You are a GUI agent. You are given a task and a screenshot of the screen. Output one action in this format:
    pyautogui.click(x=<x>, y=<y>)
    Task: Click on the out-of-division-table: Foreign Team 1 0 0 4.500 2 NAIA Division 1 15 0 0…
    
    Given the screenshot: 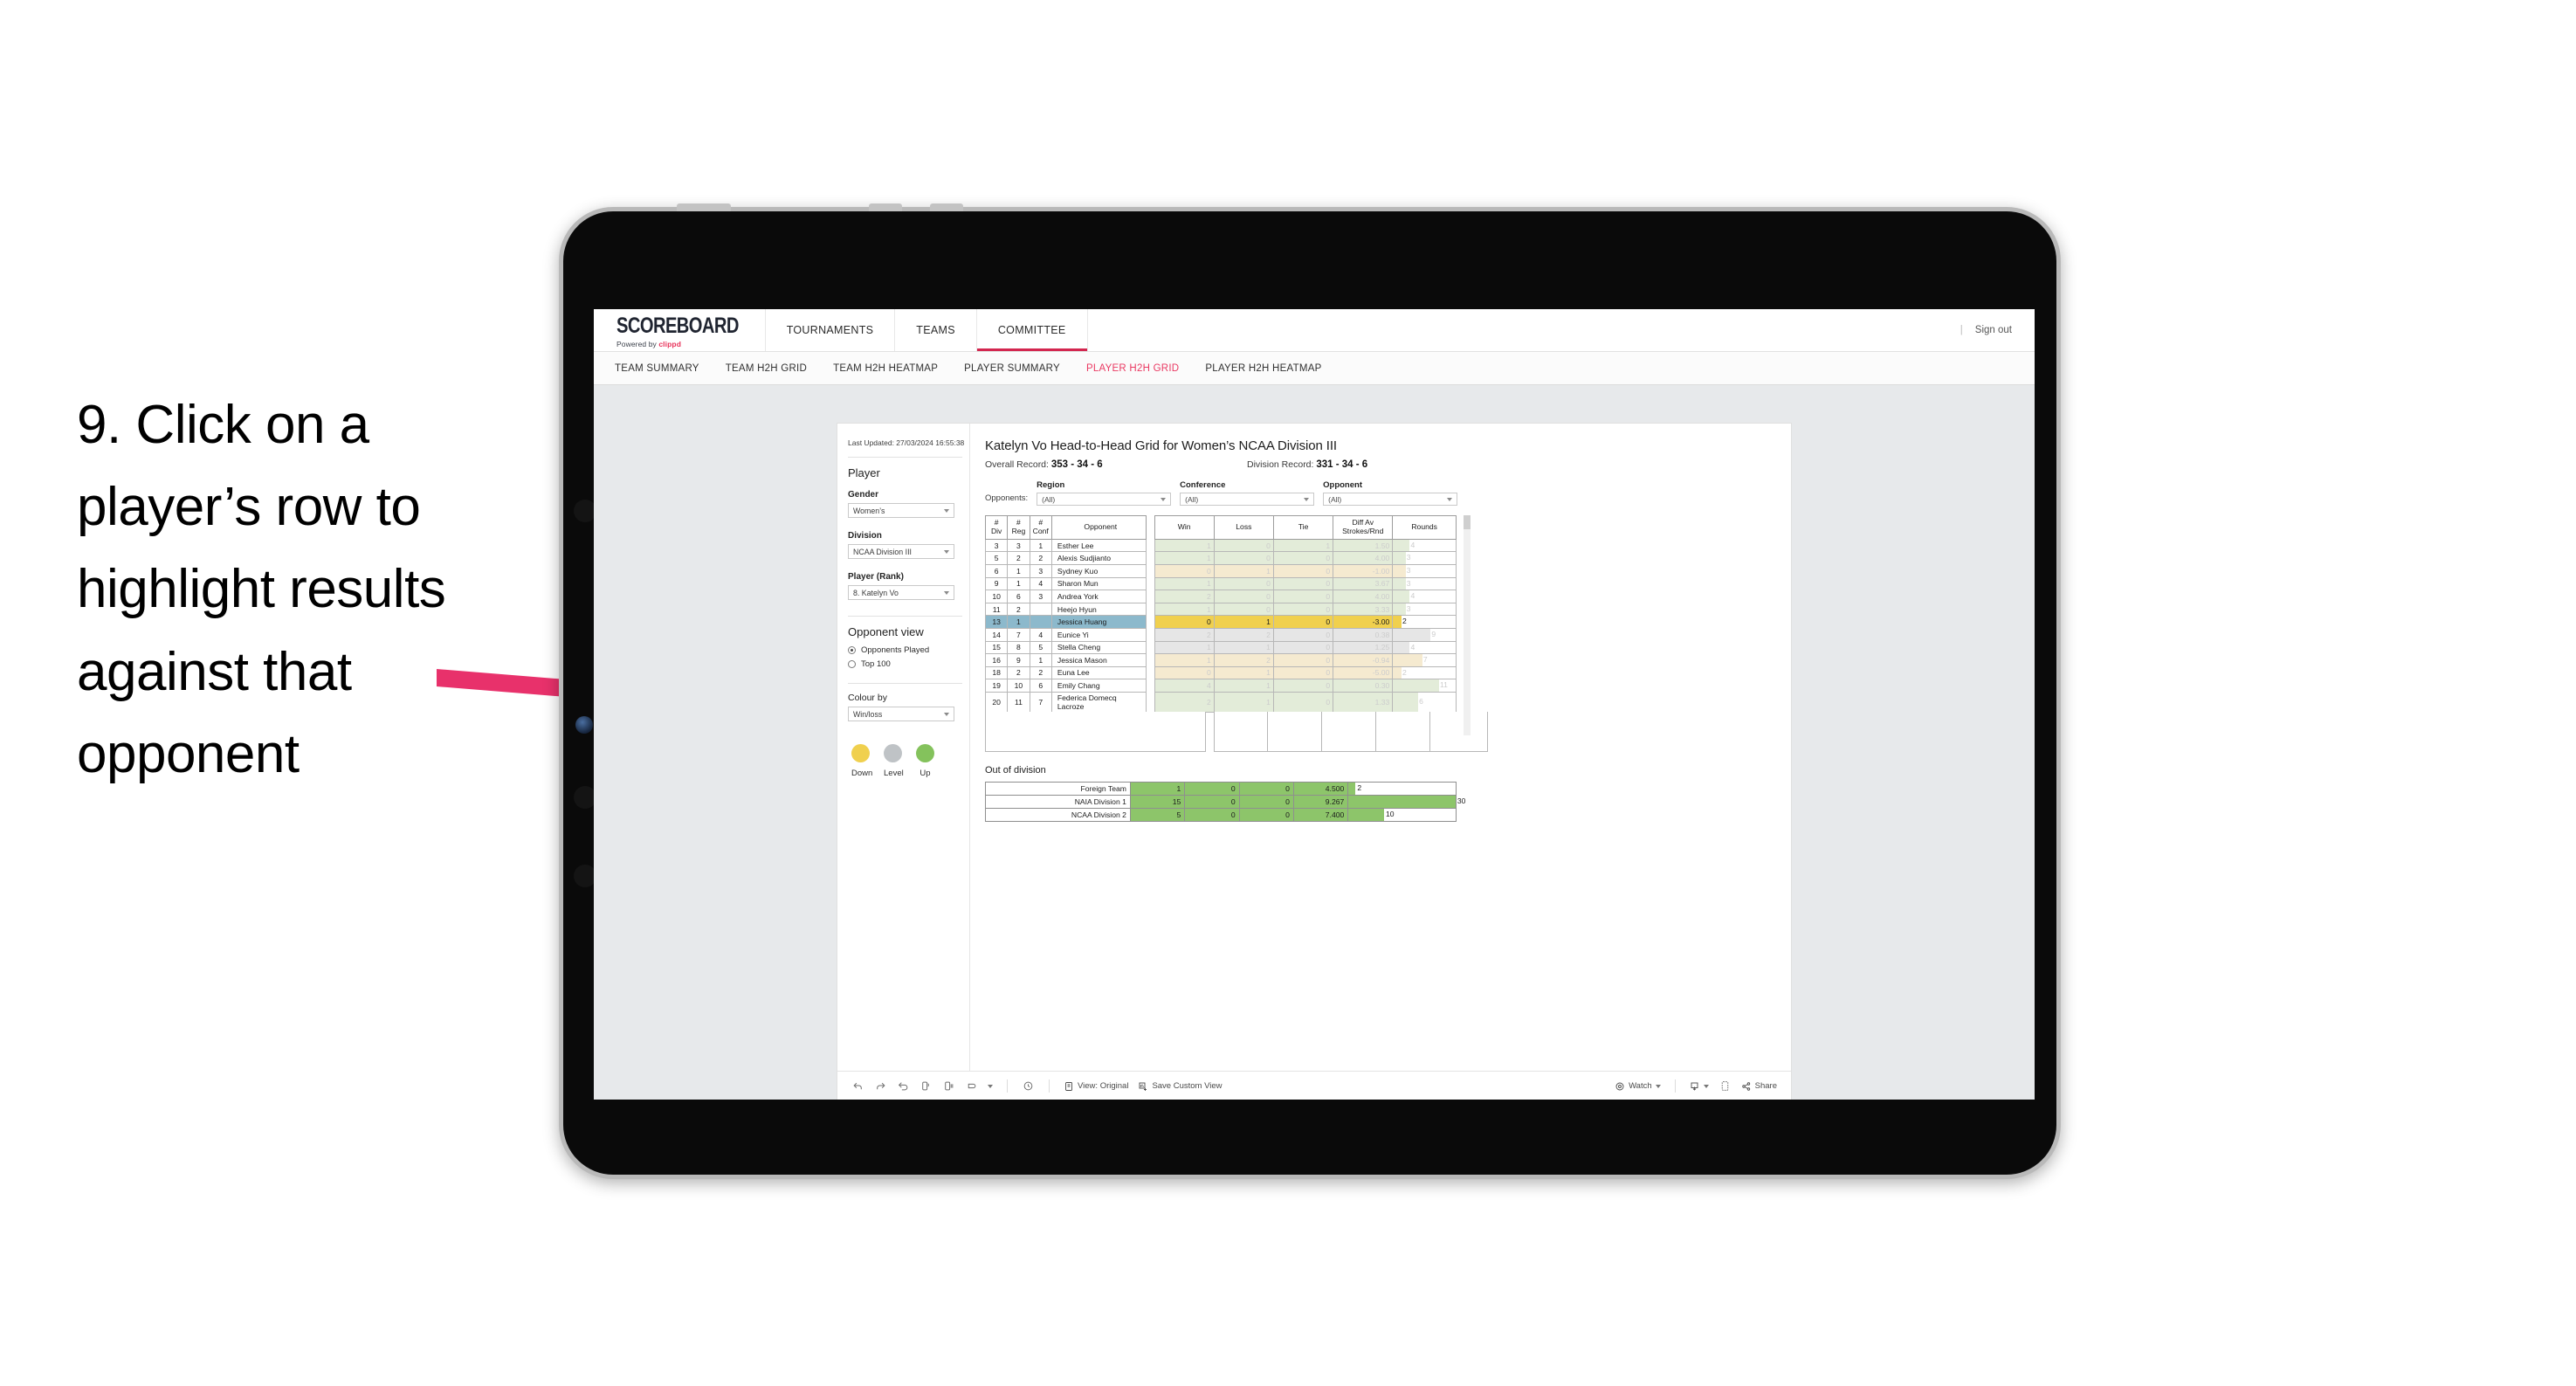 What is the action you would take?
    pyautogui.click(x=1225, y=801)
    